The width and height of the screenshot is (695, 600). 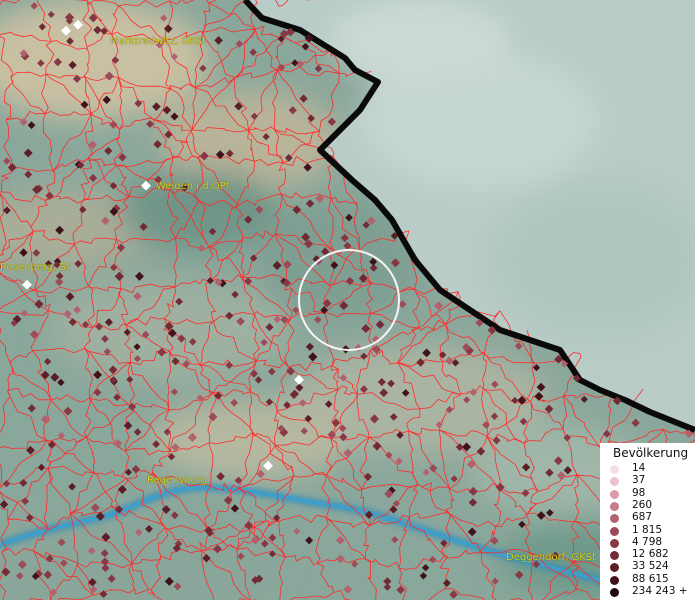 What do you see at coordinates (158, 41) in the screenshot?
I see `place-label-marktredwitz: Marktredwitz, GKSt` at bounding box center [158, 41].